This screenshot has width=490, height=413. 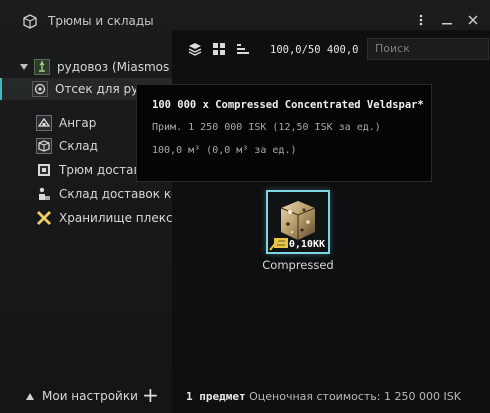 I want to click on item-count: 1 предмет, so click(x=216, y=396).